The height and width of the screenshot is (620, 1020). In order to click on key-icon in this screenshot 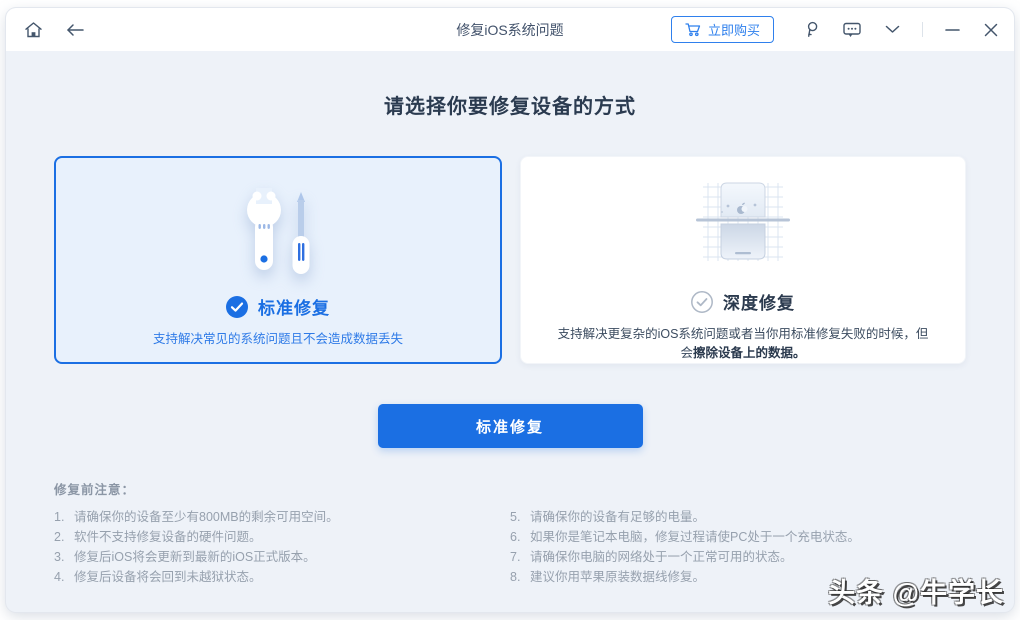, I will do `click(811, 29)`.